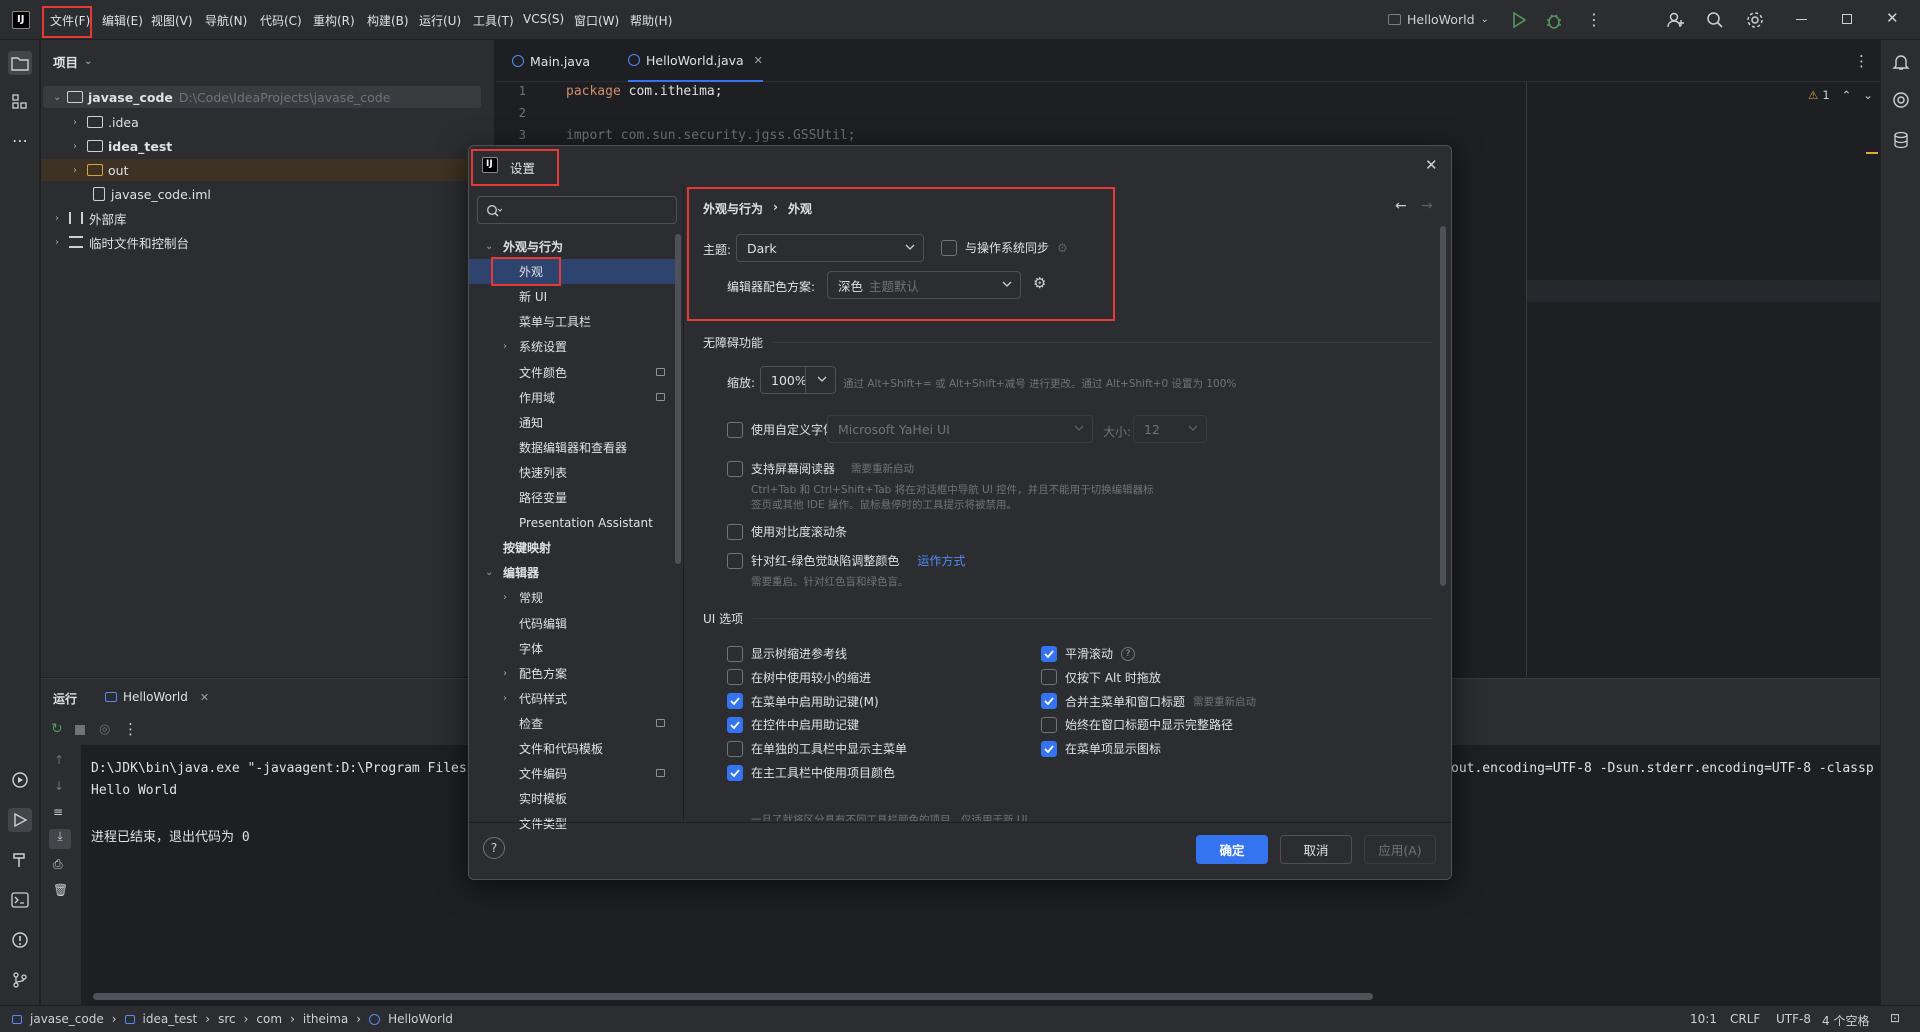  I want to click on scroll-down-icon: ↓, so click(59, 786).